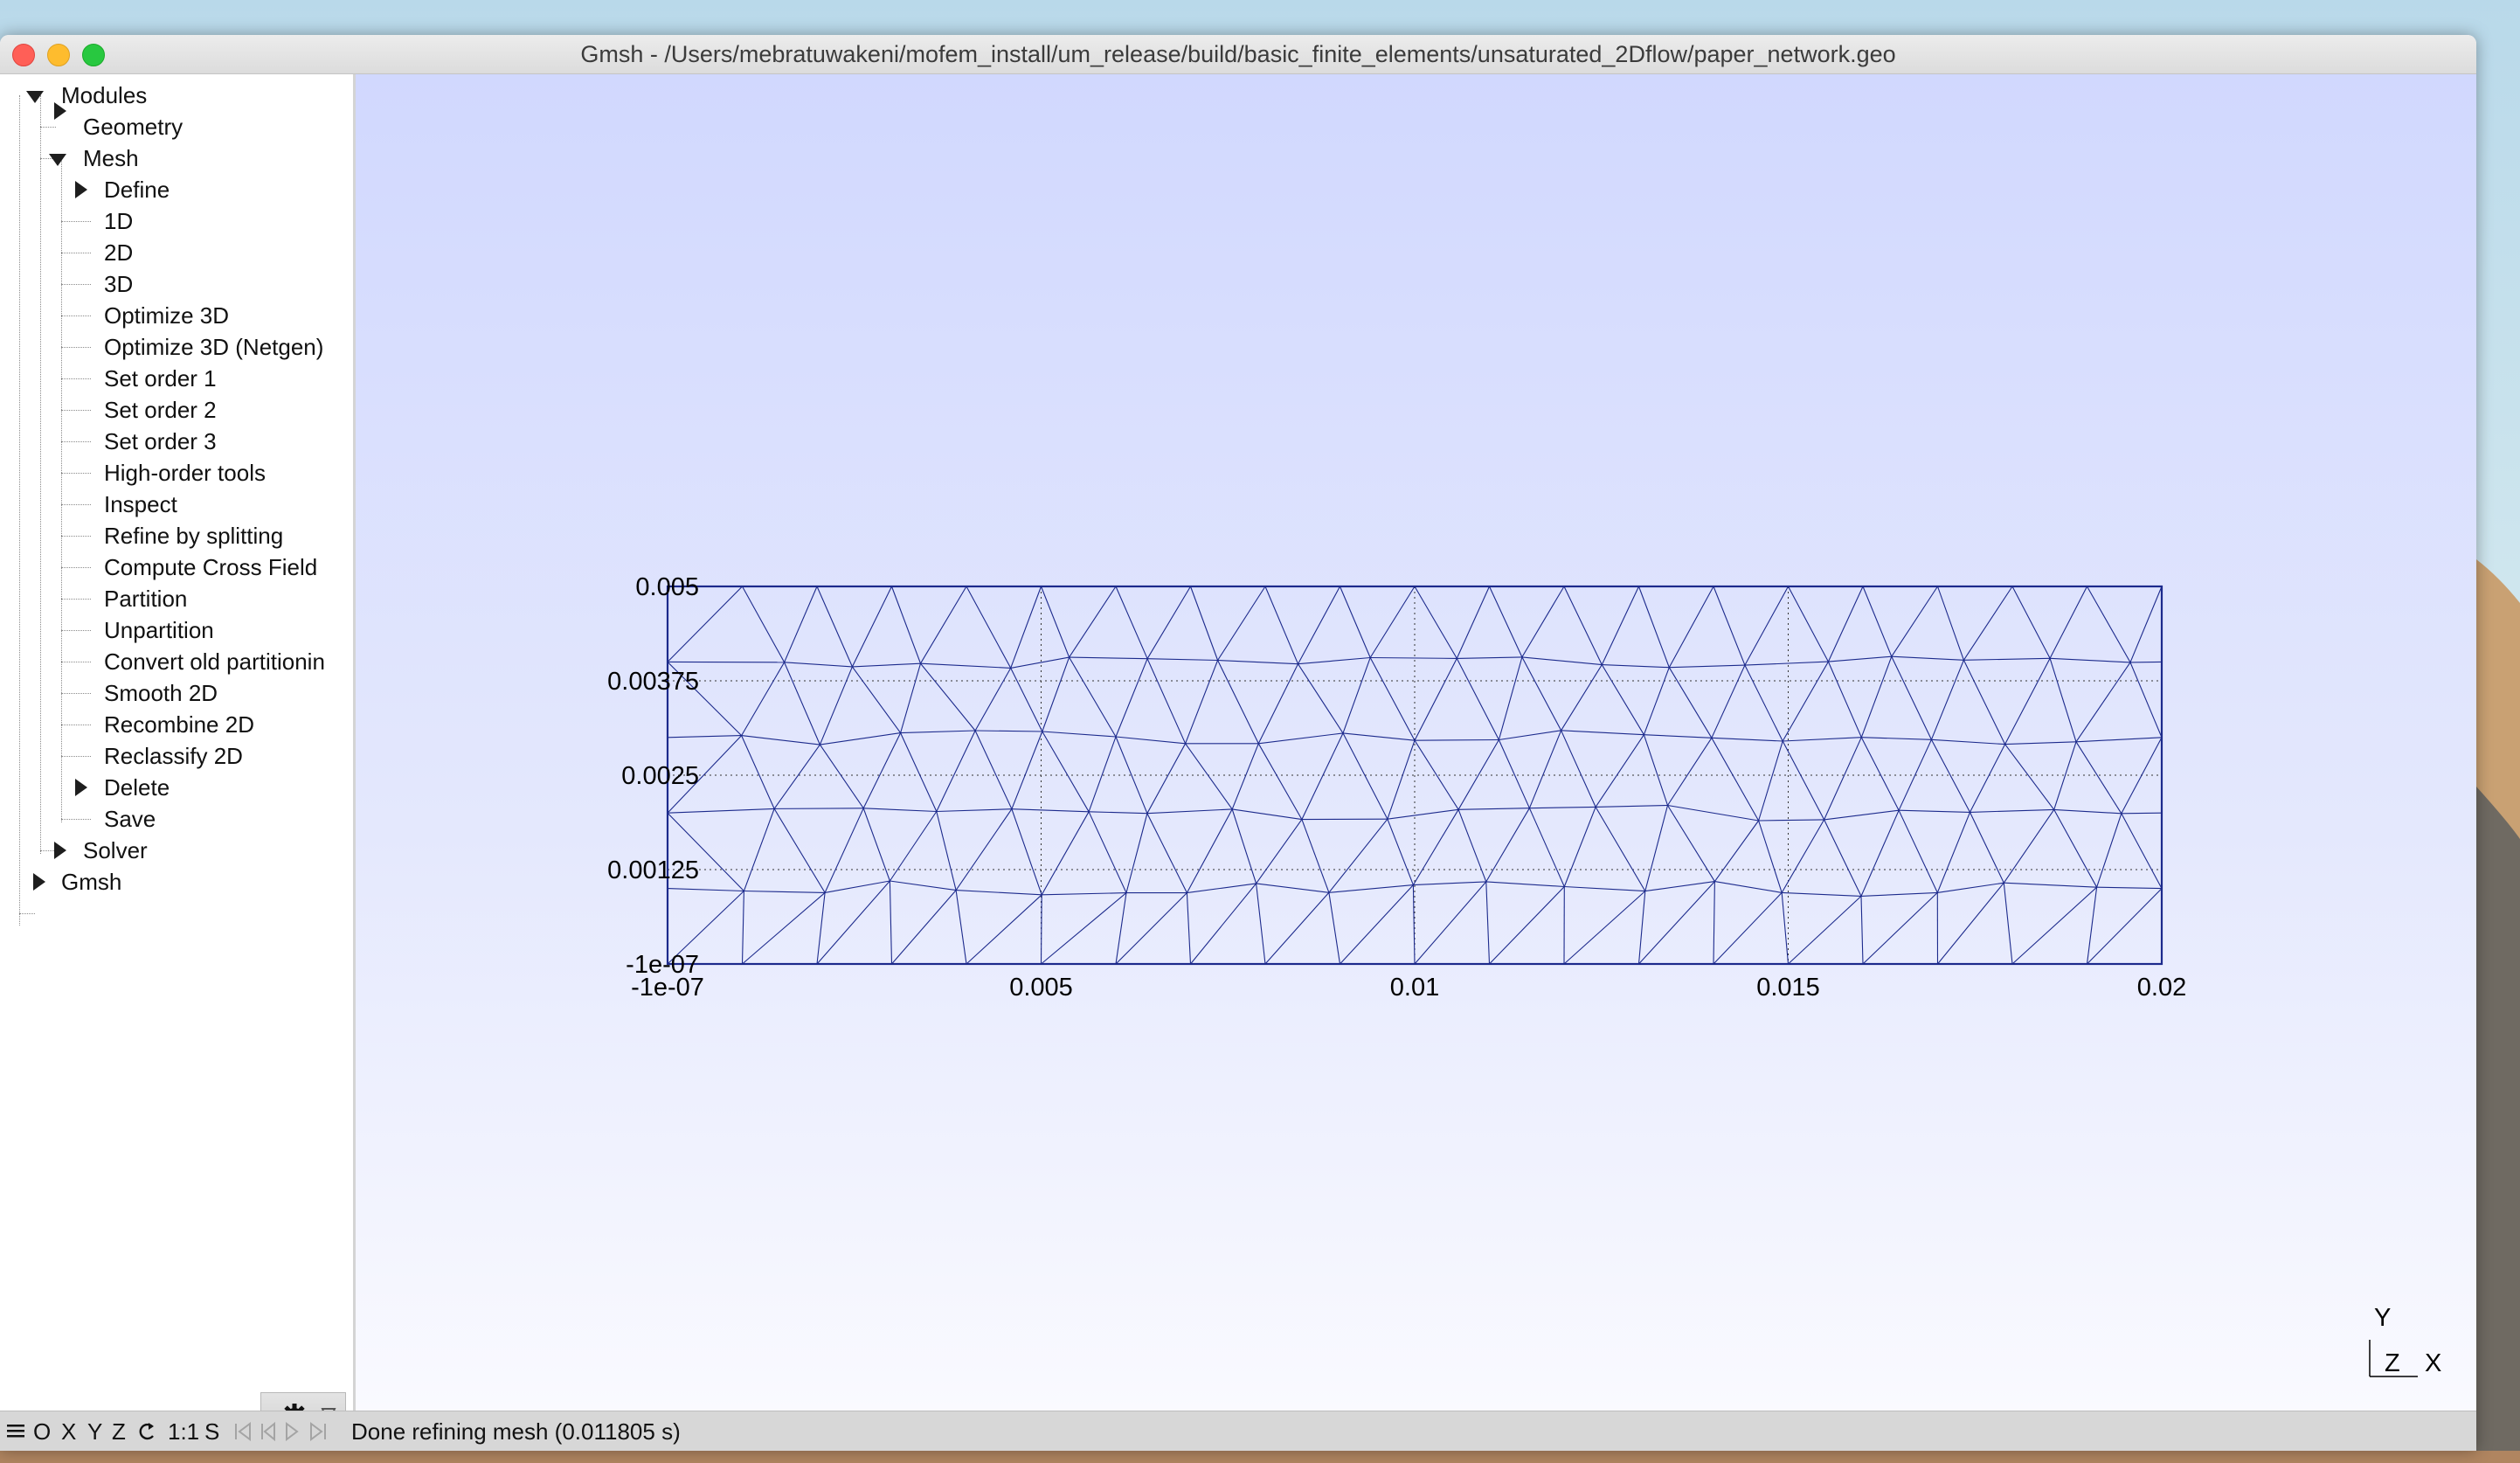 This screenshot has width=2520, height=1463. I want to click on snapshot-button: S, so click(211, 1431).